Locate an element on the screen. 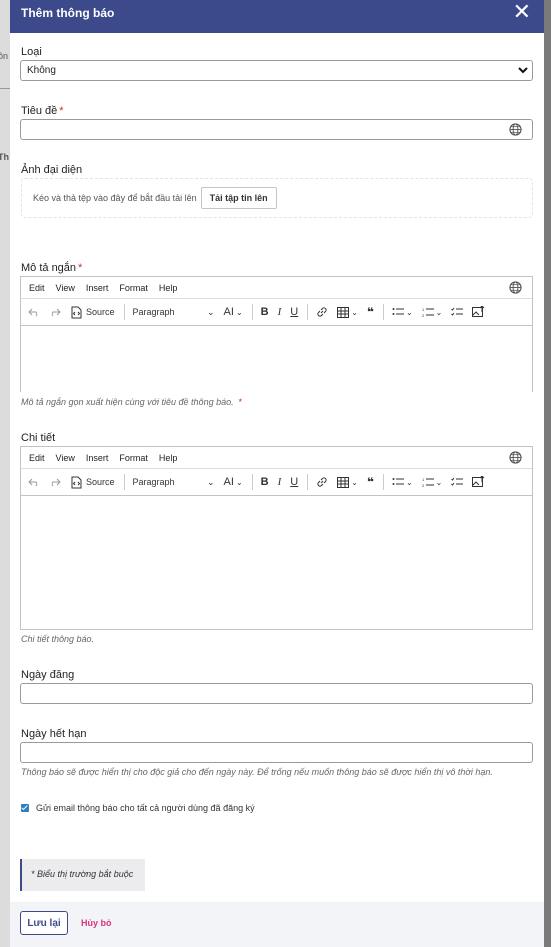  type-select: Không is located at coordinates (276, 70).